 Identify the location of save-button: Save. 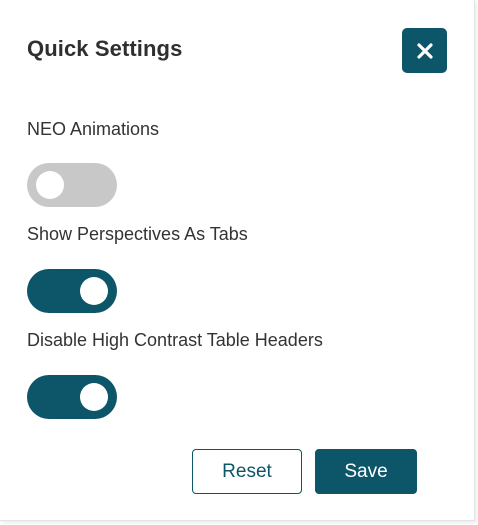
(366, 471).